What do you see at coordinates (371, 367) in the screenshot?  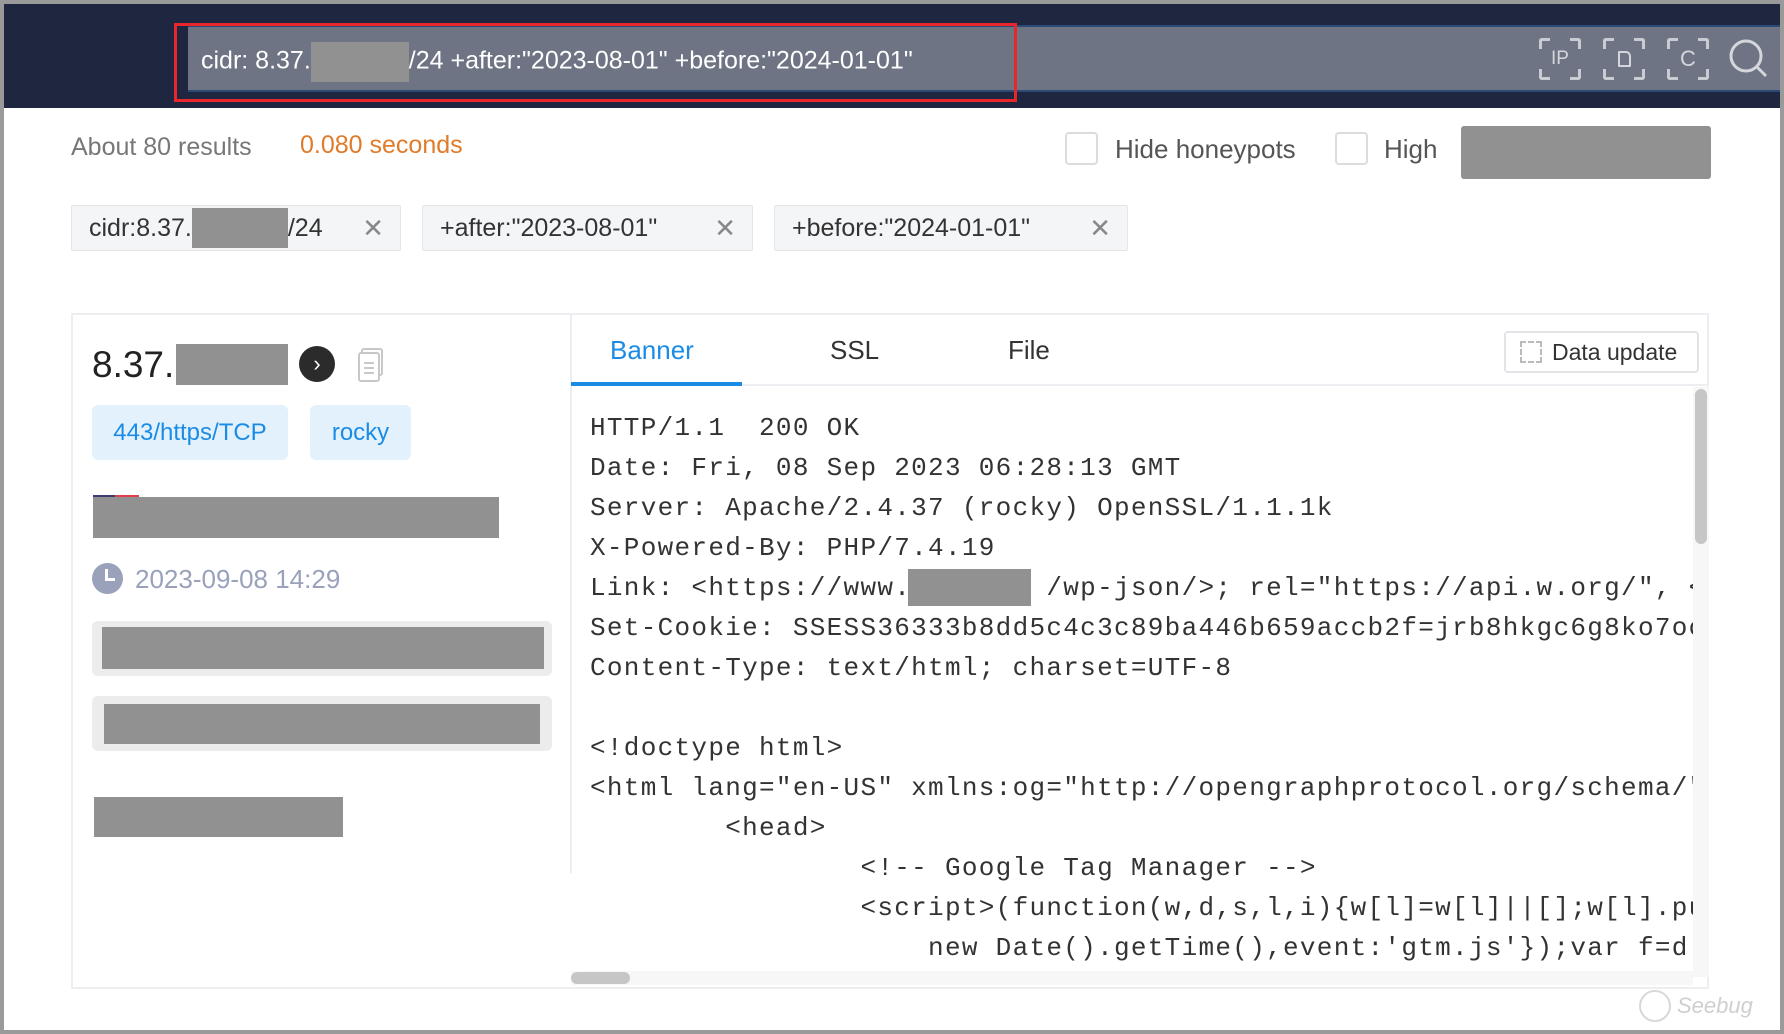 I see `copy-icon` at bounding box center [371, 367].